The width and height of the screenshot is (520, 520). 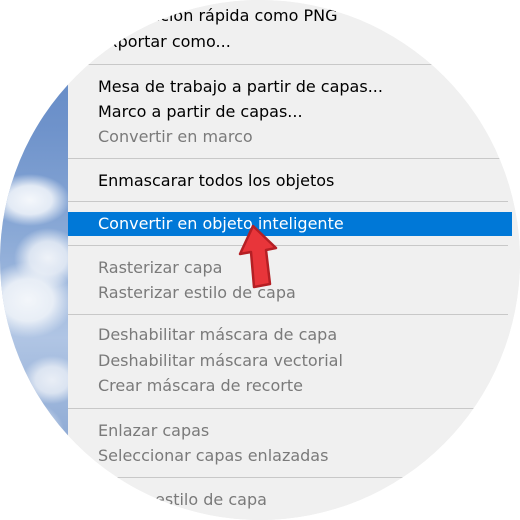 What do you see at coordinates (197, 292) in the screenshot?
I see `menu-item-rasterize-layer-style: Rasterizar estilo de capa` at bounding box center [197, 292].